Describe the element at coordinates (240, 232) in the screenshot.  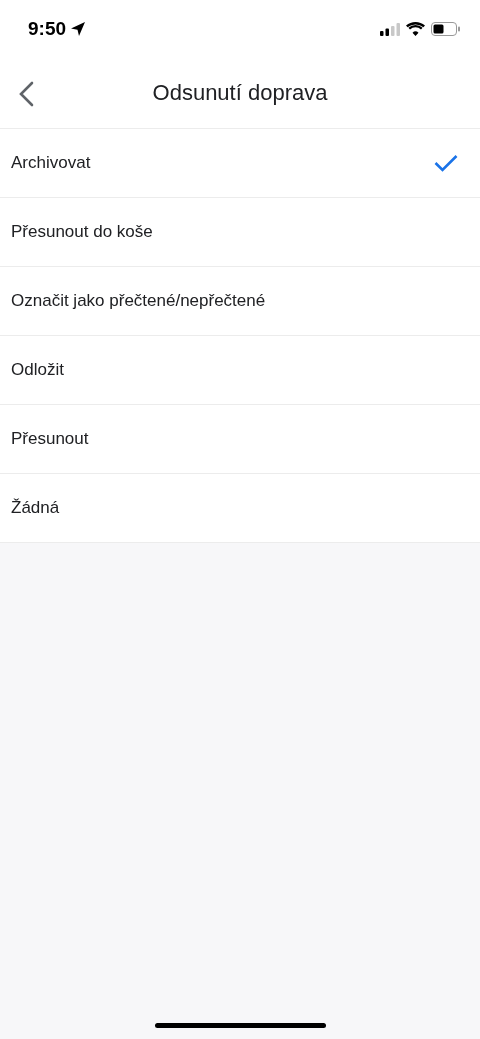
I see `option-row: Přesunout do koše` at that location.